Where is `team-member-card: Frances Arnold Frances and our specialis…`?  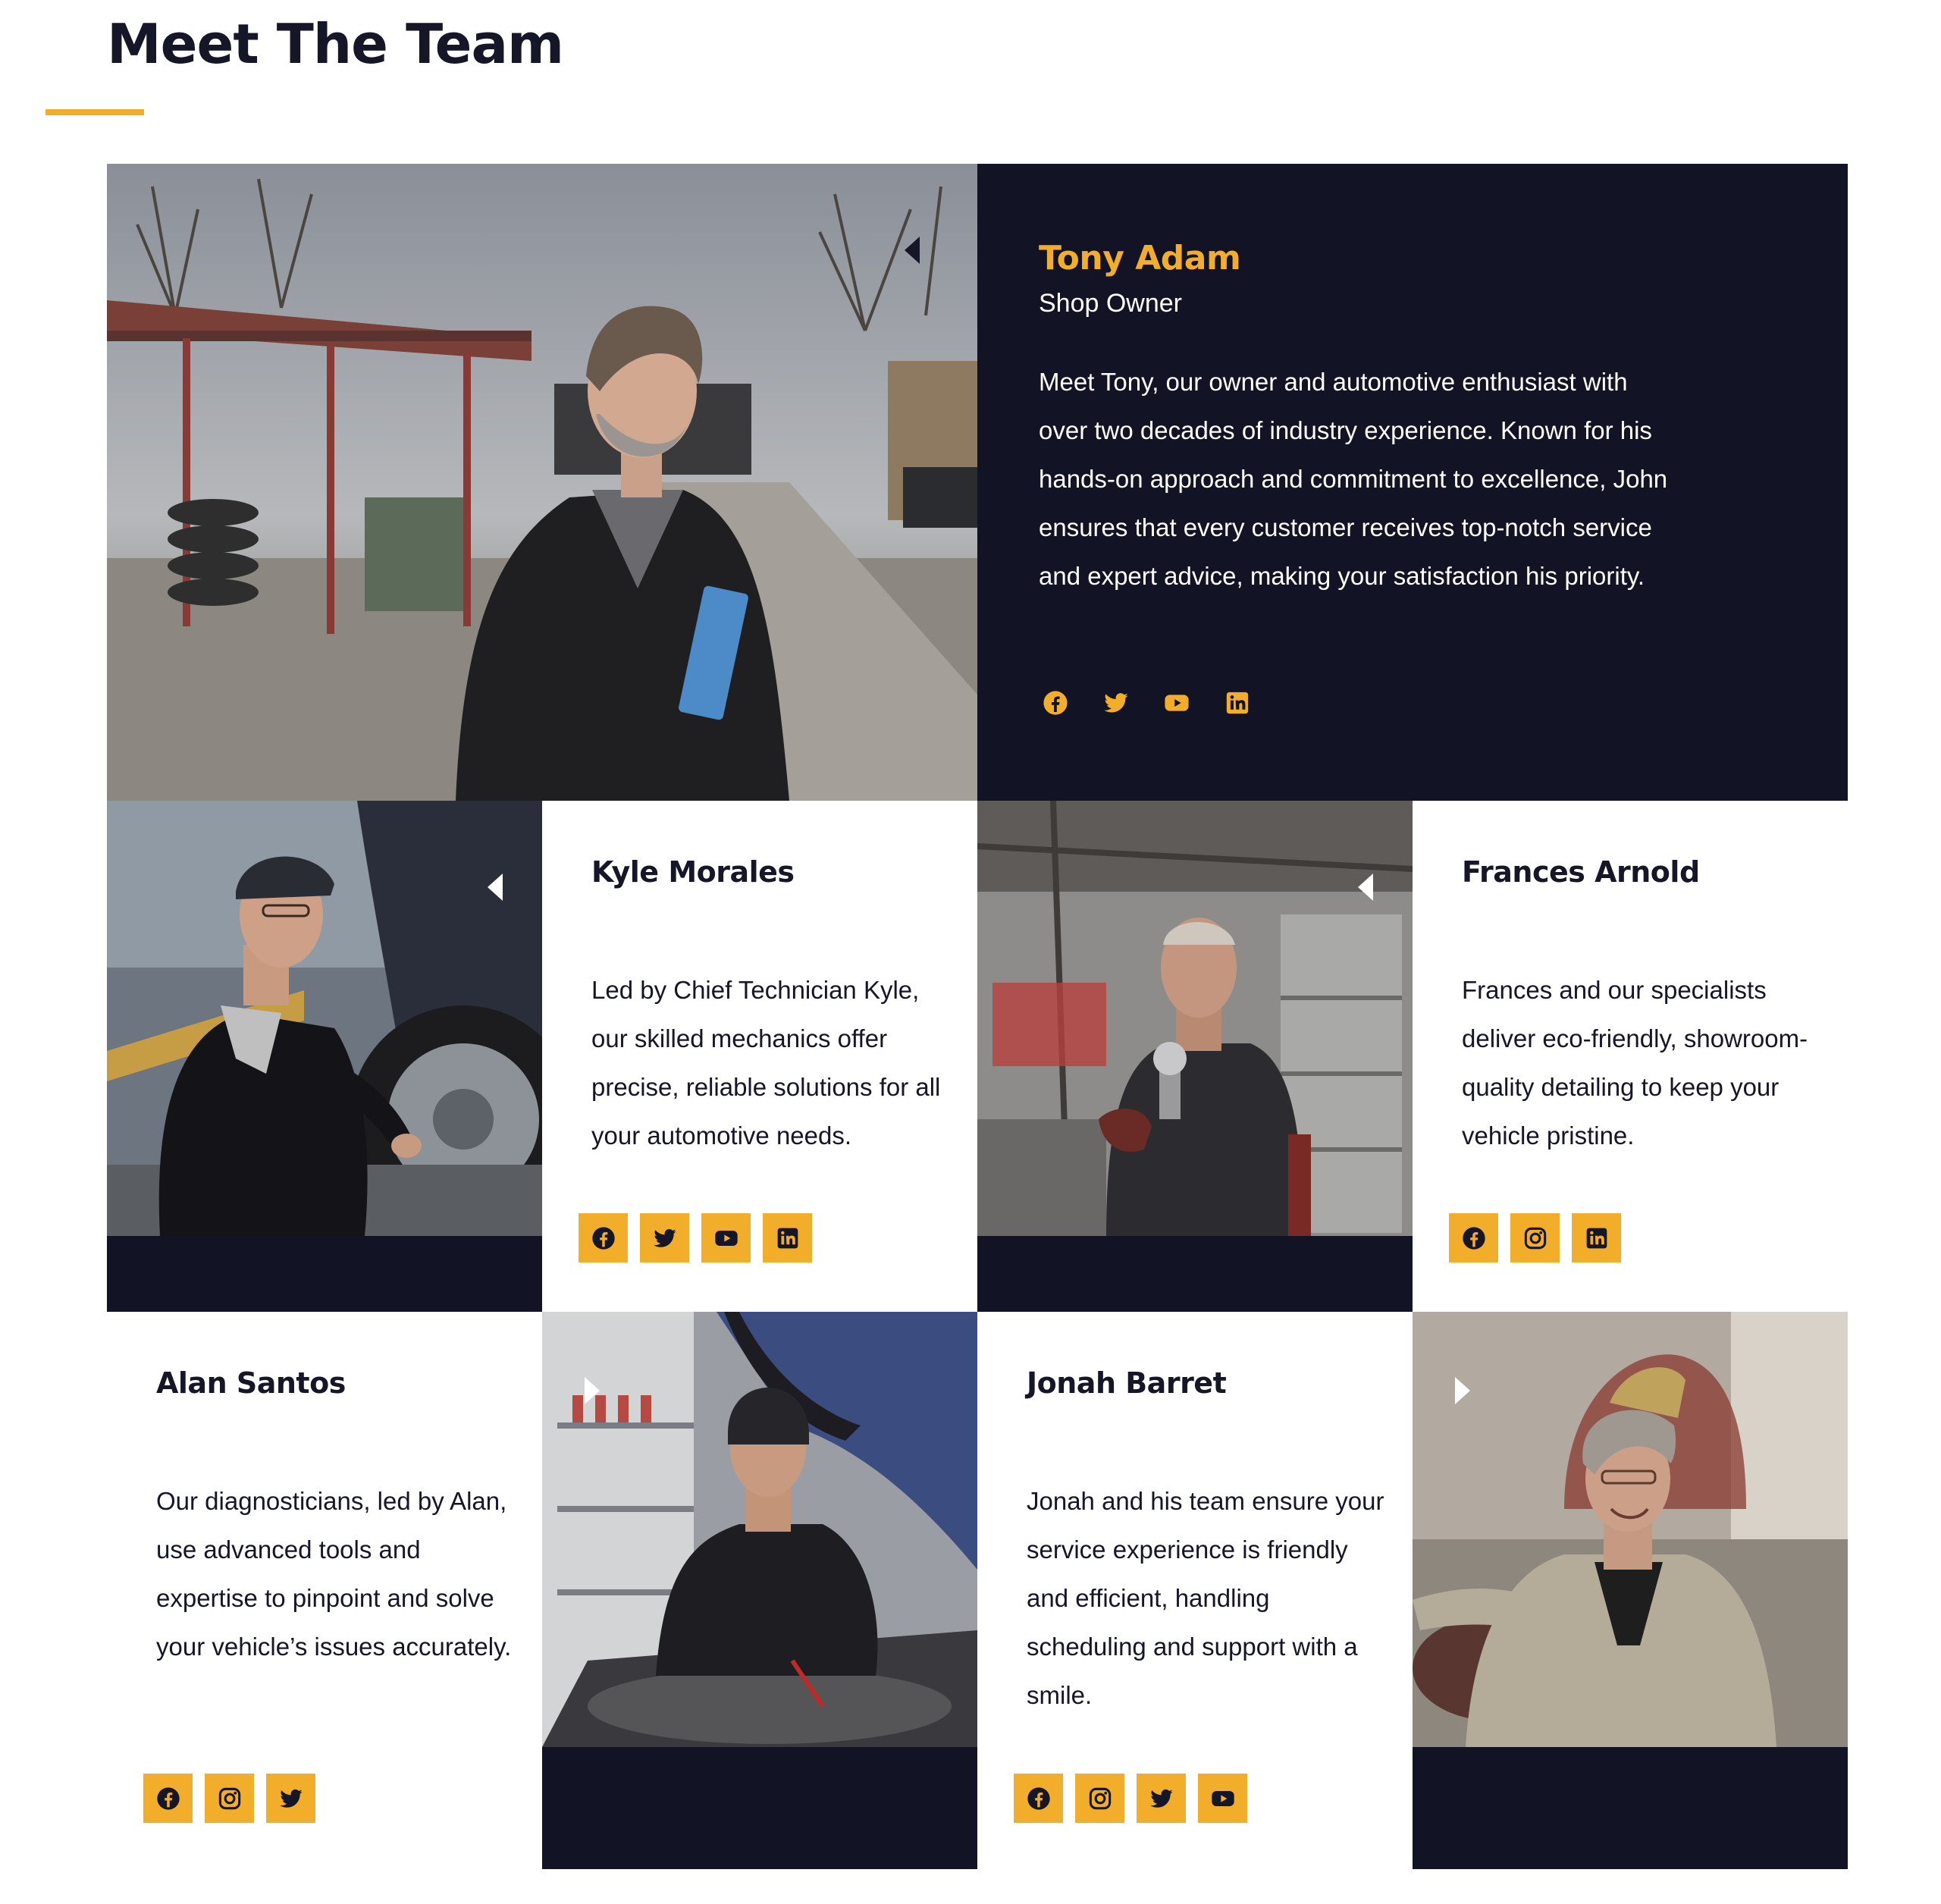
team-member-card: Frances Arnold Frances and our specialis… is located at coordinates (1630, 1056).